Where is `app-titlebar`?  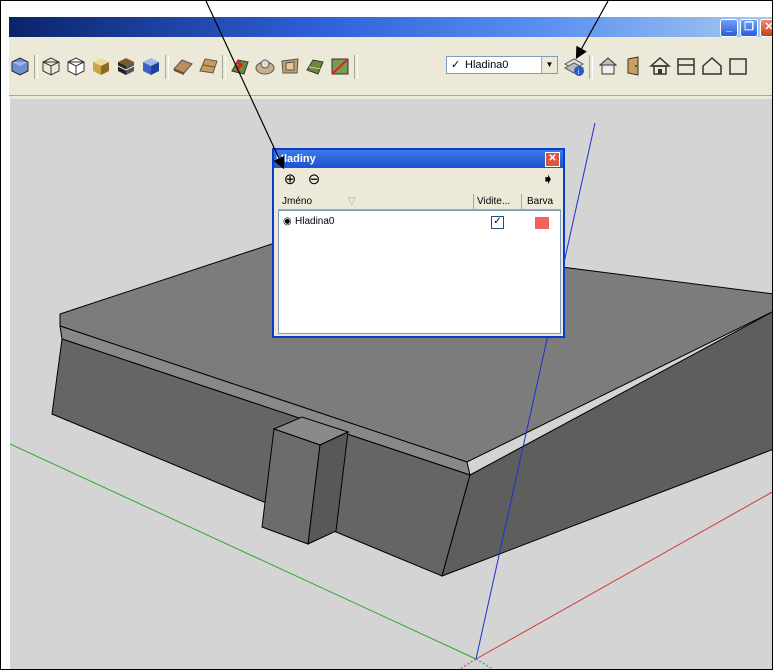
app-titlebar is located at coordinates (390, 27).